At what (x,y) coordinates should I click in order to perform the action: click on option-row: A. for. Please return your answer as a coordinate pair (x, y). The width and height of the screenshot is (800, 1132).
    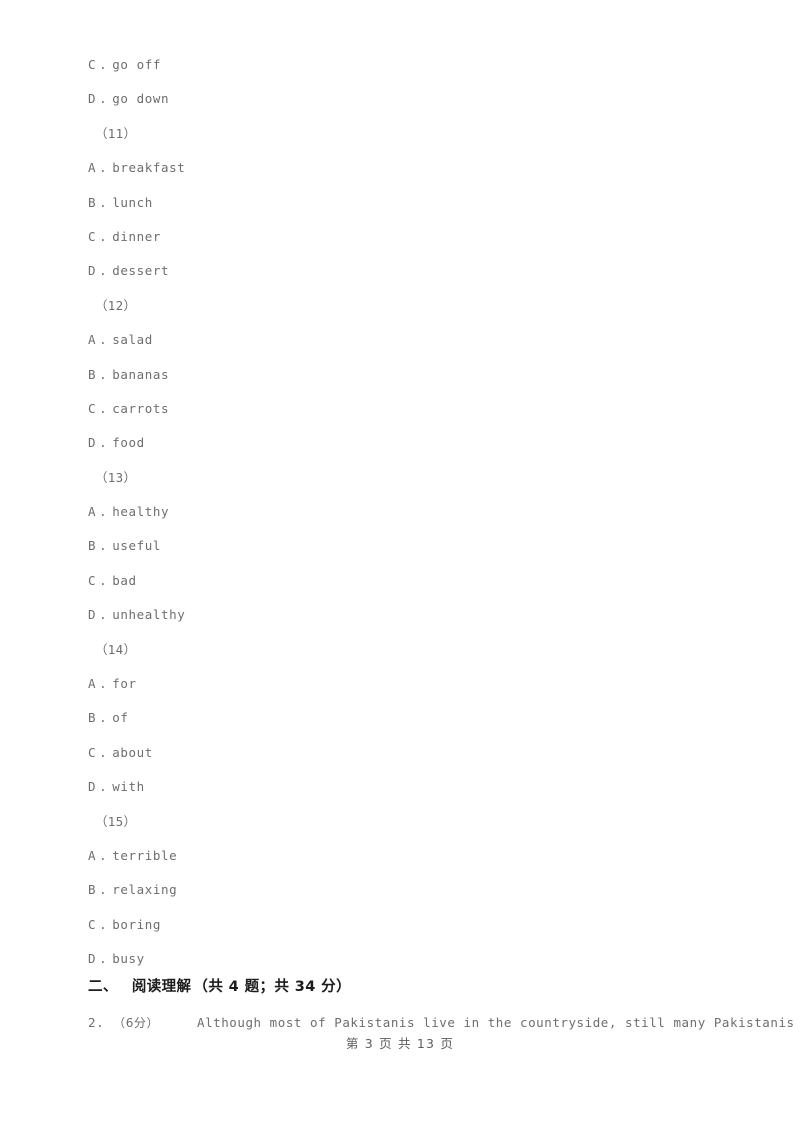
    Looking at the image, I should click on (422, 684).